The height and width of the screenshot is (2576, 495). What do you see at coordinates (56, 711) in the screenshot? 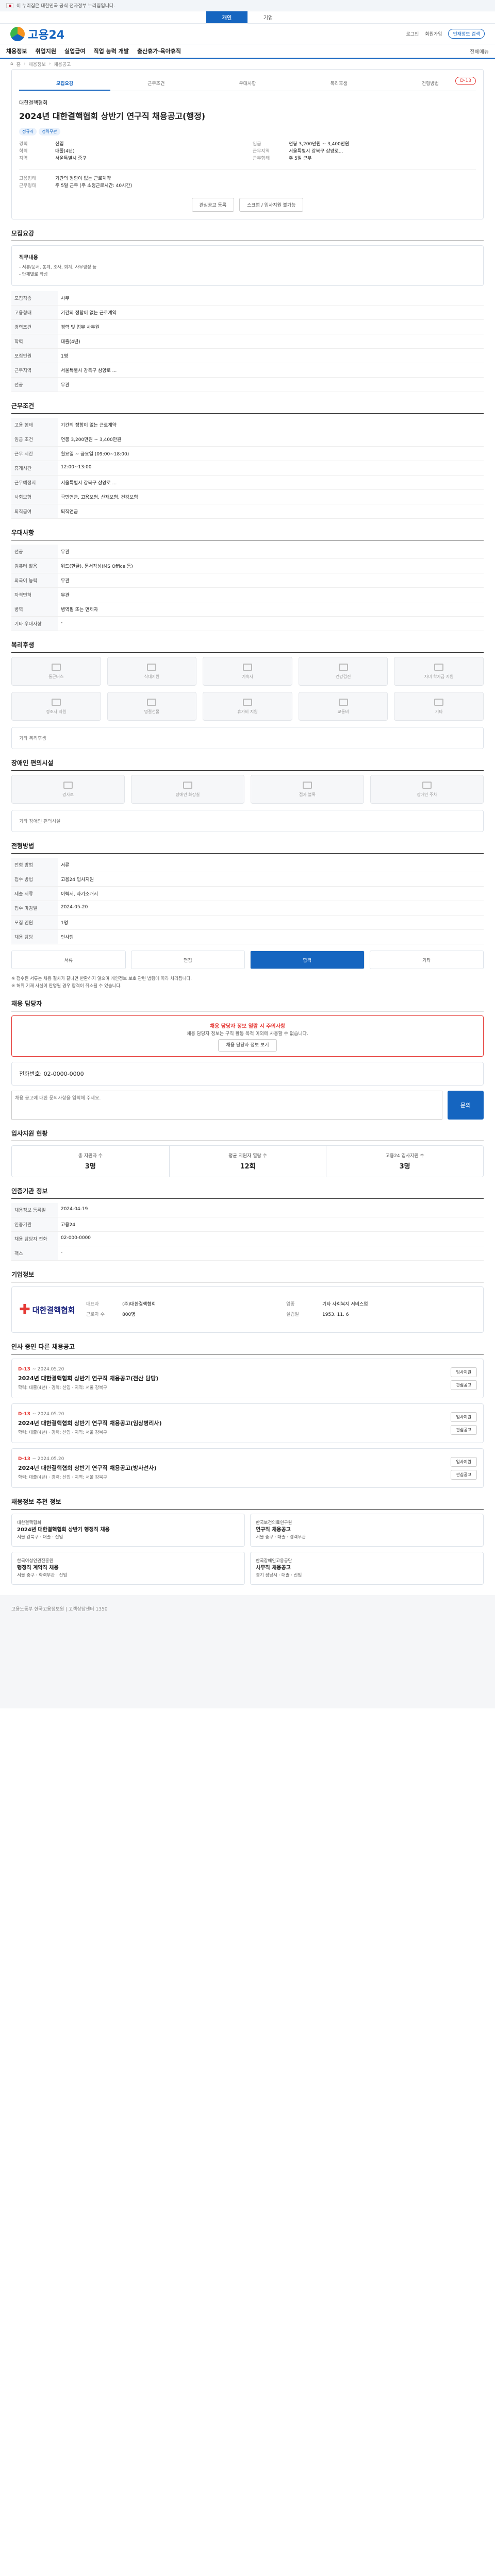
I see `facility-label: 경조사 지원` at bounding box center [56, 711].